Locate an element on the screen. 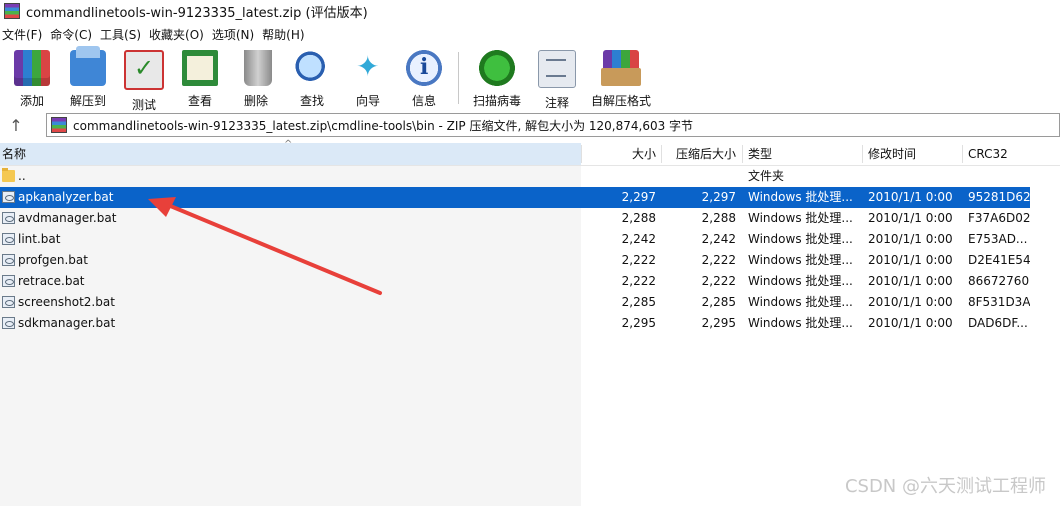 The width and height of the screenshot is (1060, 506). find-button: 查找 is located at coordinates (312, 77).